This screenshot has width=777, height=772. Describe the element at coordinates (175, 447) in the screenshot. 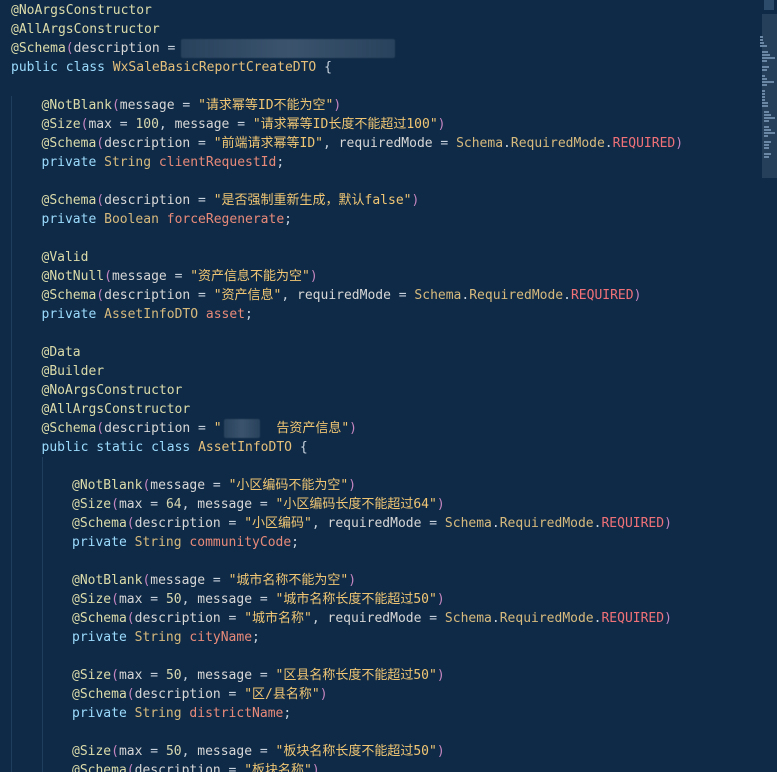

I see `code-line: public static class AssetInfoDTO {` at that location.